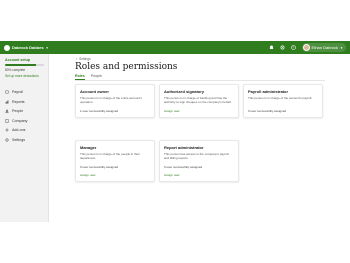 The image size is (350, 263). What do you see at coordinates (272, 48) in the screenshot?
I see `bell-icon` at bounding box center [272, 48].